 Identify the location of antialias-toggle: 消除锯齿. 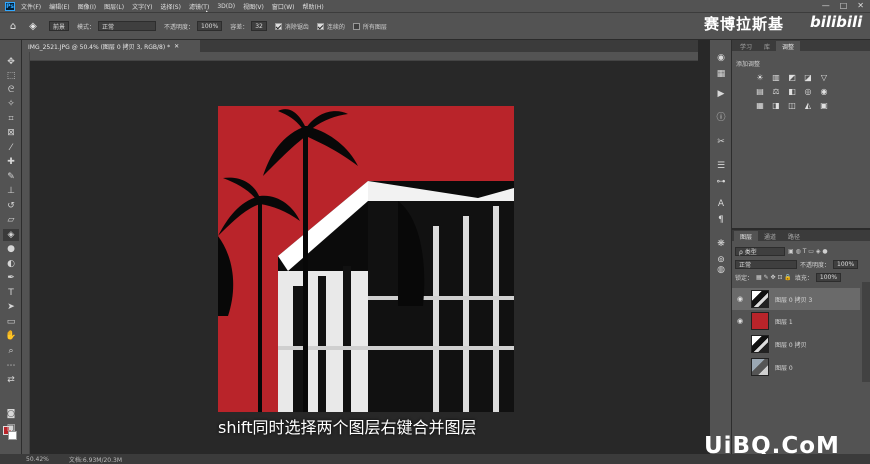
(291, 26).